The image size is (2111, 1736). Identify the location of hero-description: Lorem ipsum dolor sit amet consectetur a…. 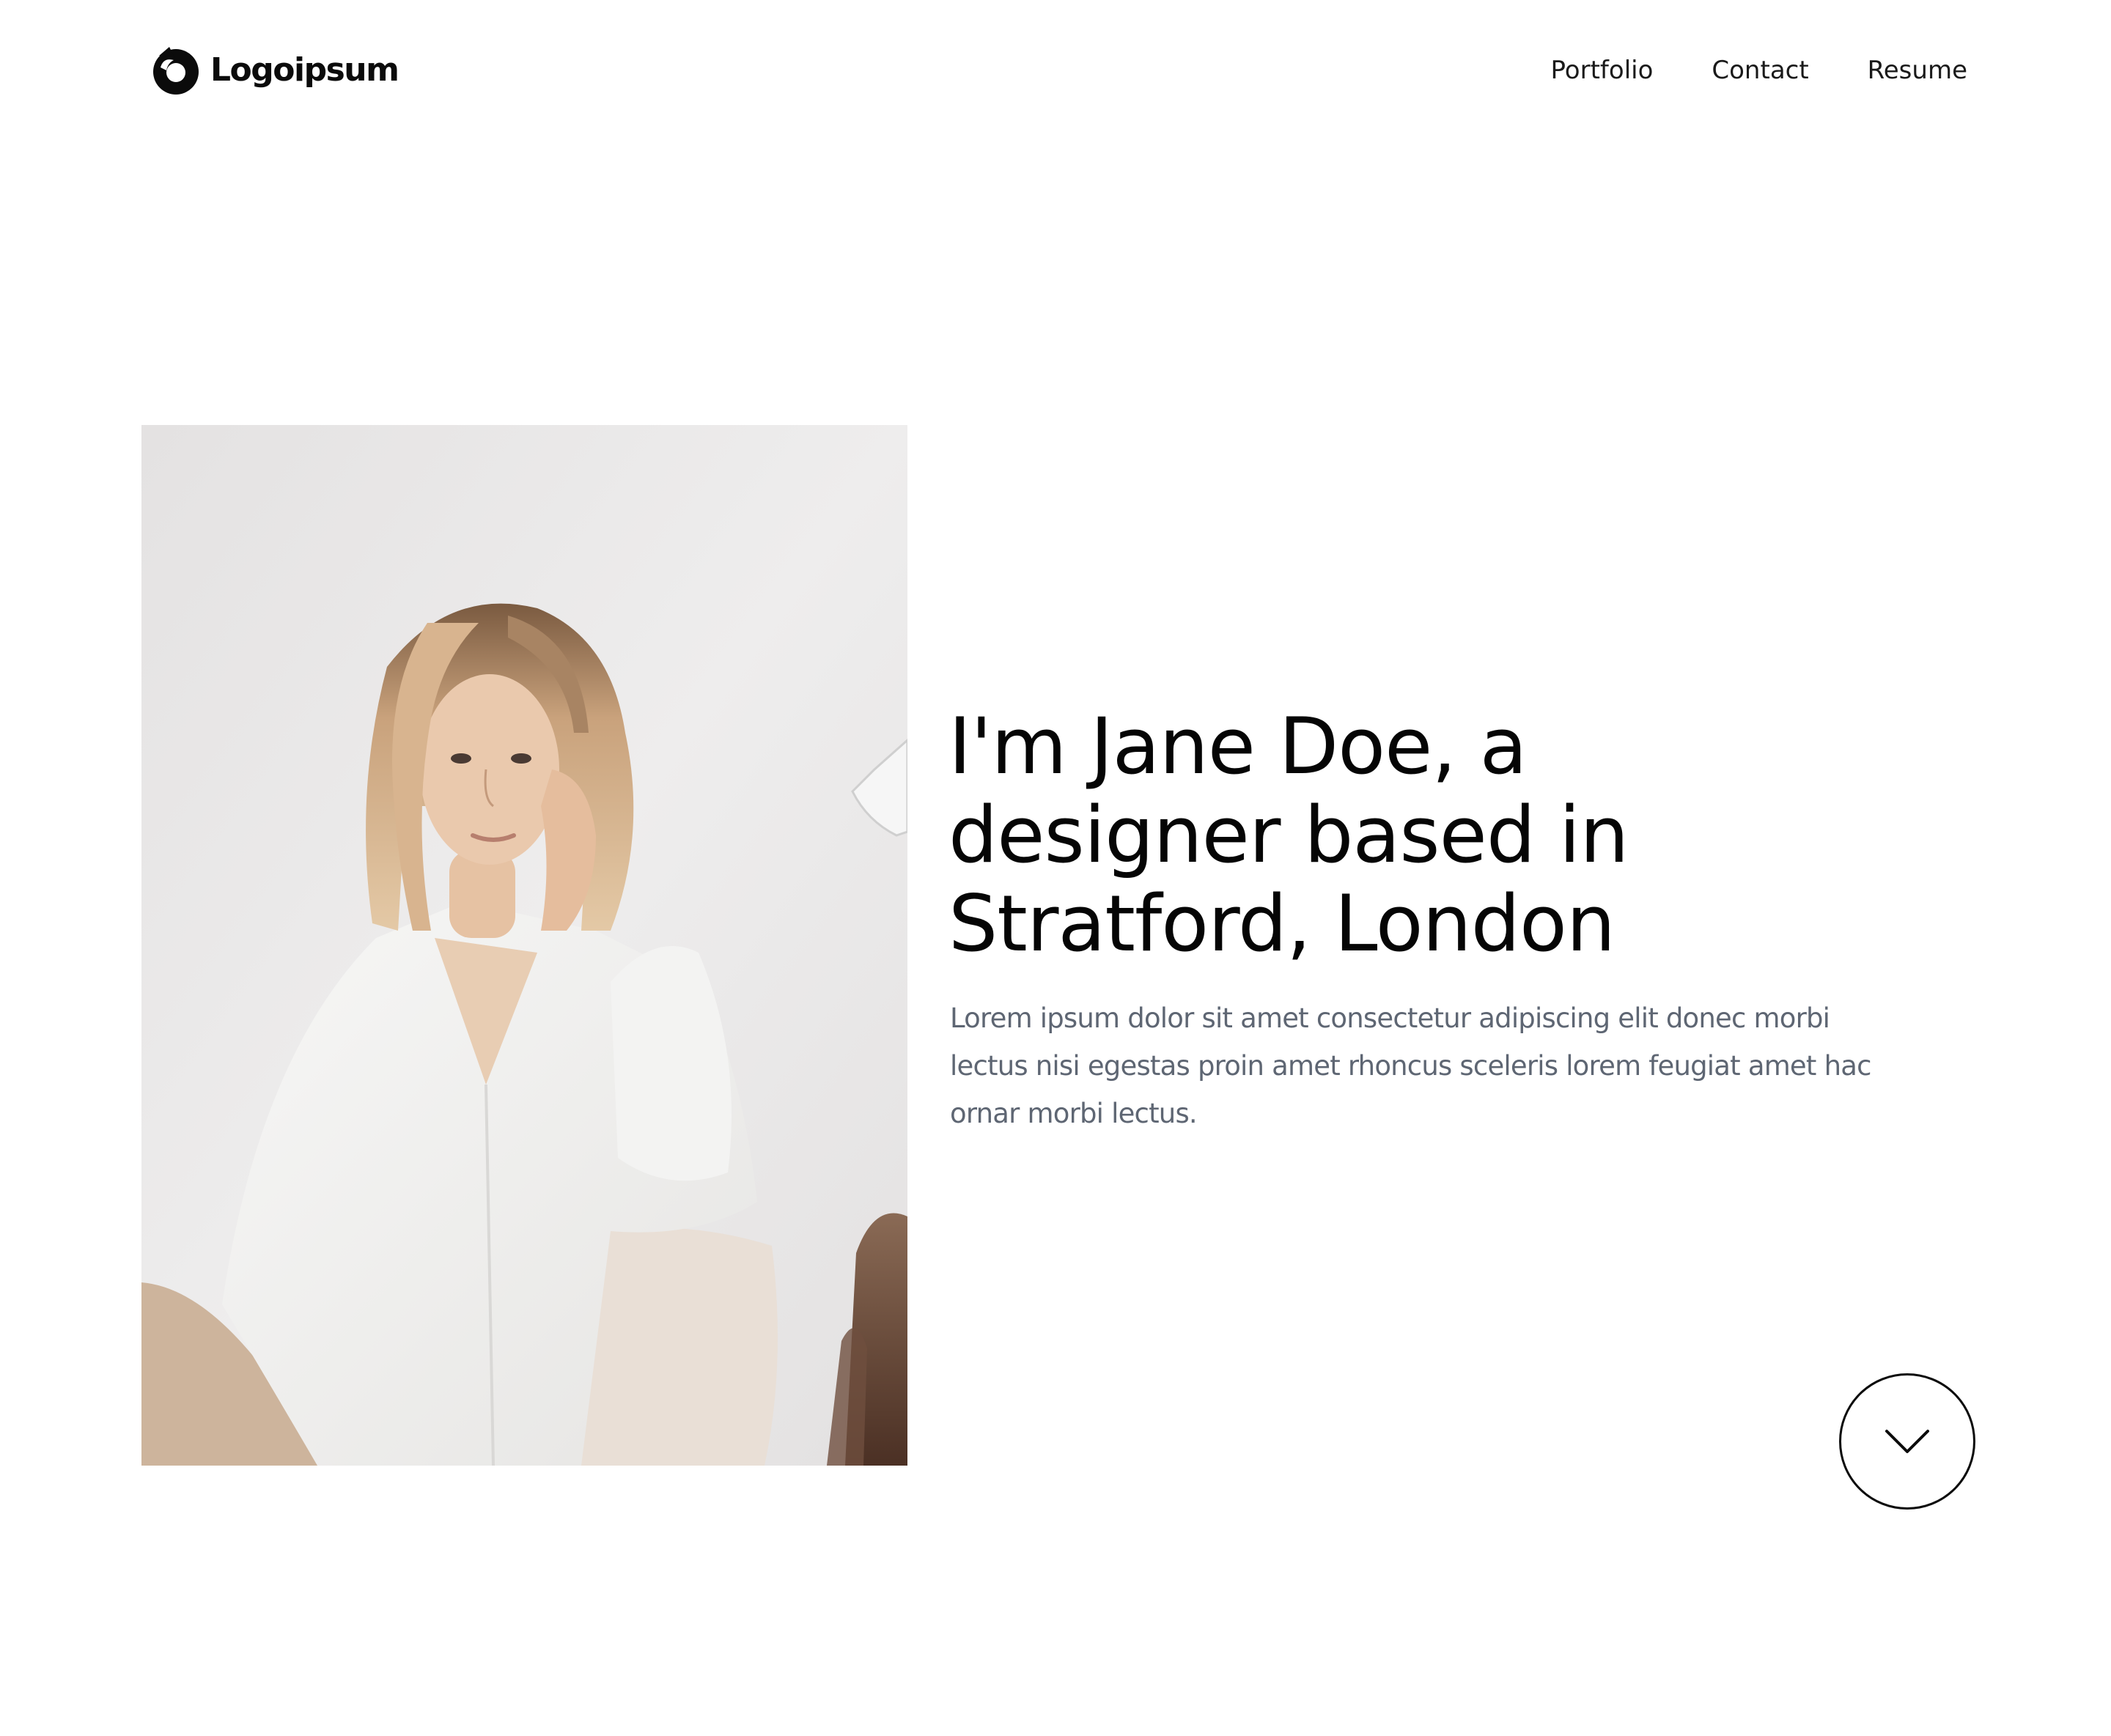
(1437, 1066).